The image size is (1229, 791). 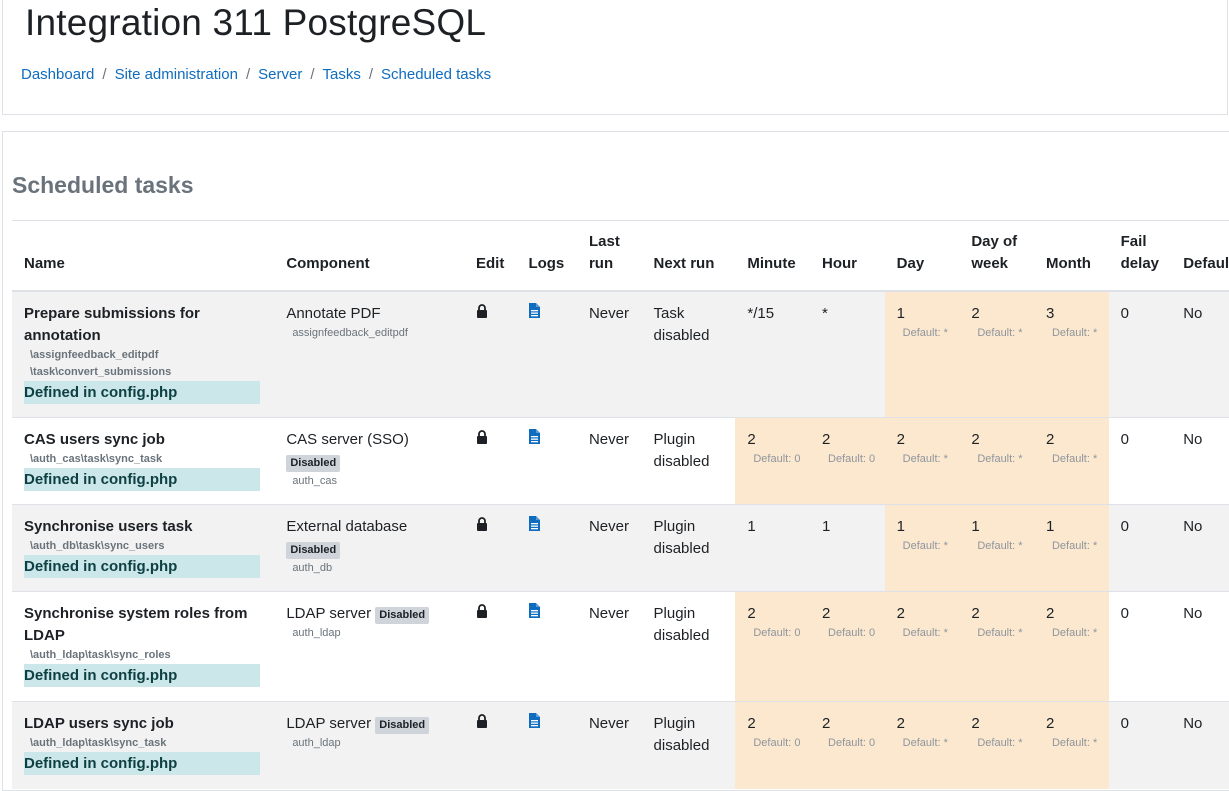 I want to click on schedule-dow: 2 Default: *, so click(x=996, y=745).